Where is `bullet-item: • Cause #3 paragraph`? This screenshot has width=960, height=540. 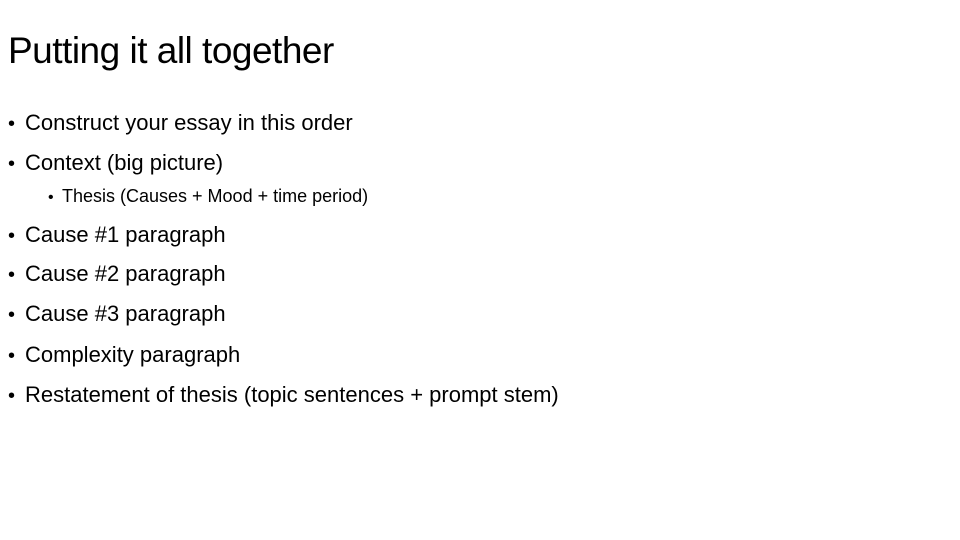 bullet-item: • Cause #3 paragraph is located at coordinates (117, 314).